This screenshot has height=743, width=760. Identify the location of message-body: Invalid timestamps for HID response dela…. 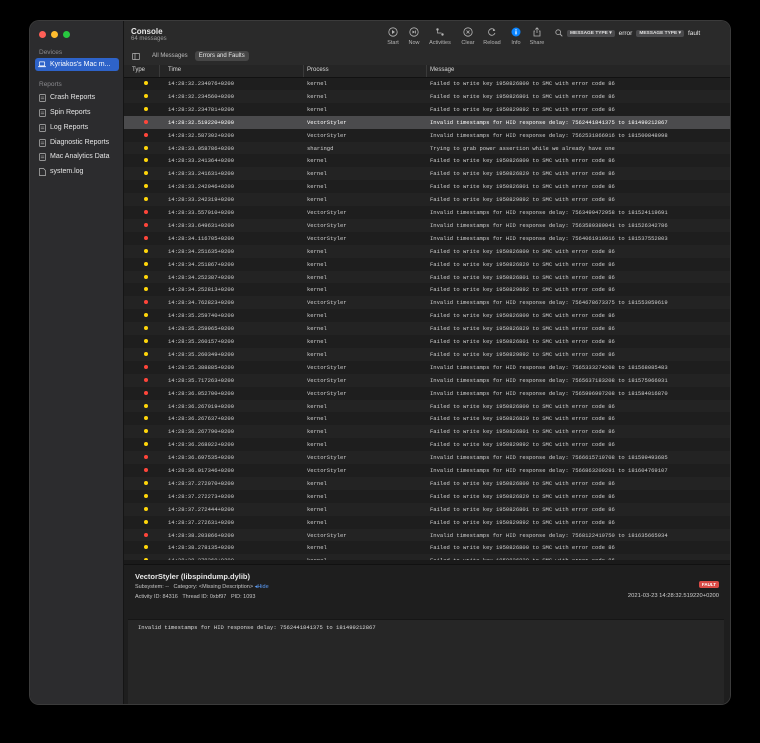
(426, 661).